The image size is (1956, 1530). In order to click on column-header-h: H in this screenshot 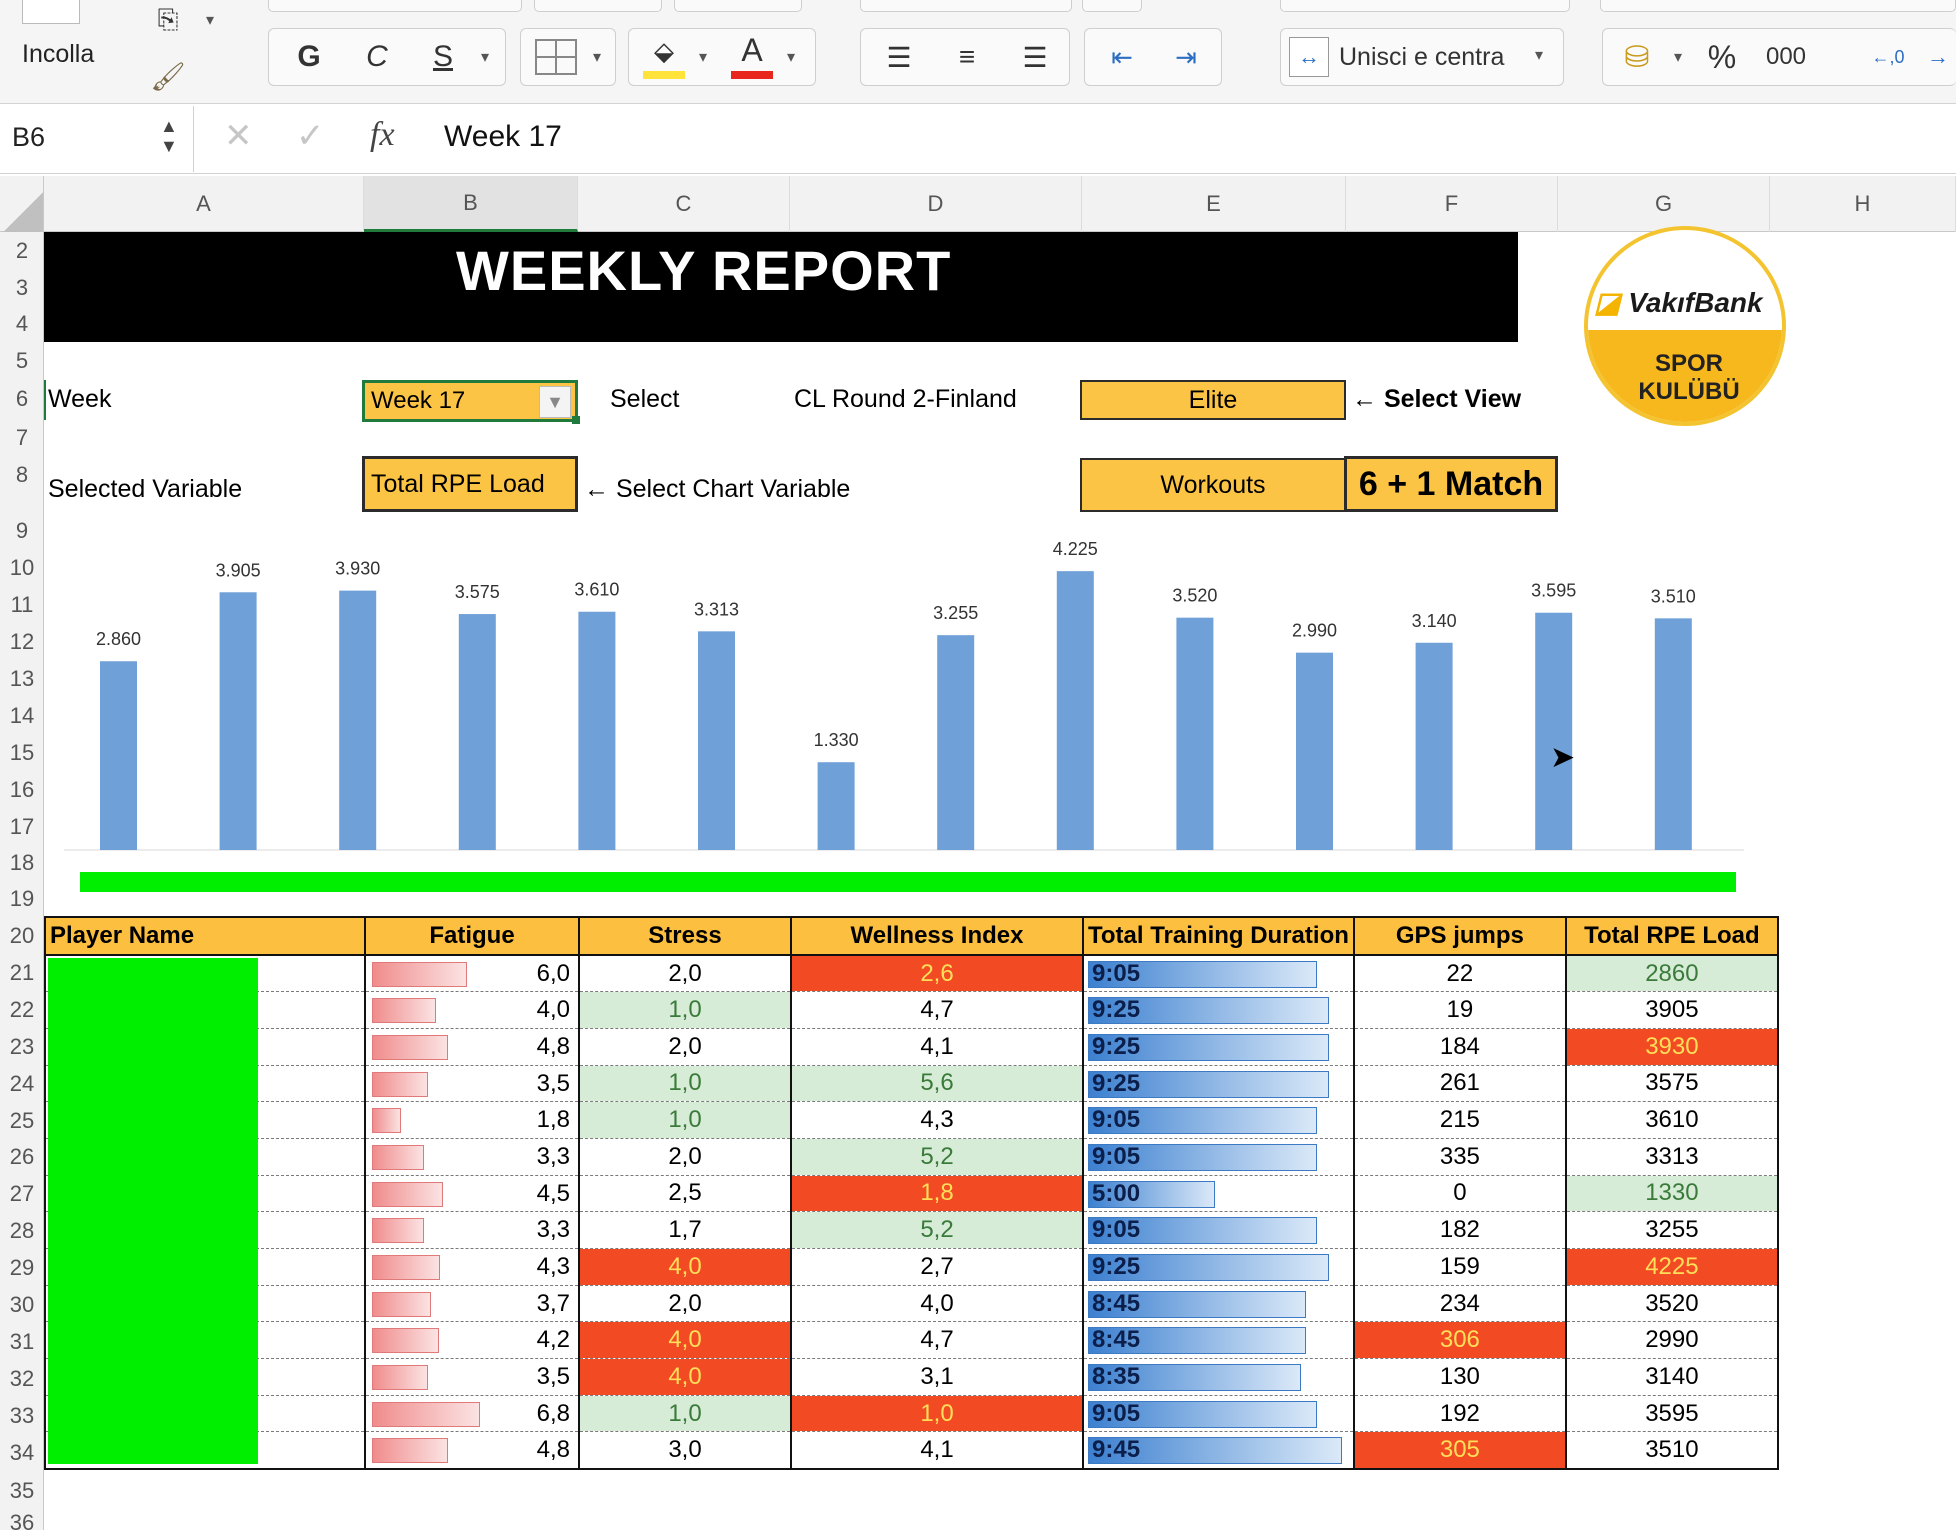, I will do `click(1863, 204)`.